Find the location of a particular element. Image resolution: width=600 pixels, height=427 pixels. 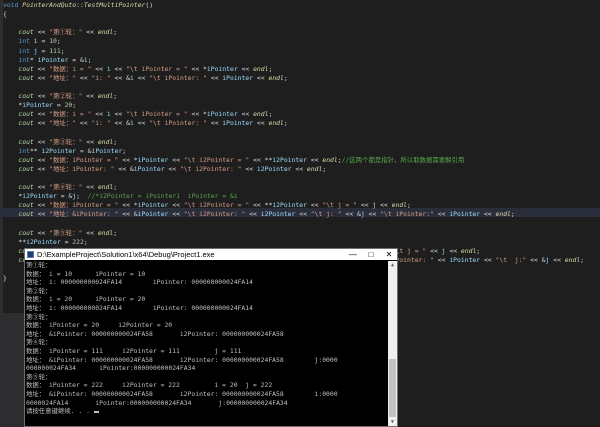

code-token: i2Pointer is located at coordinates (289, 159).